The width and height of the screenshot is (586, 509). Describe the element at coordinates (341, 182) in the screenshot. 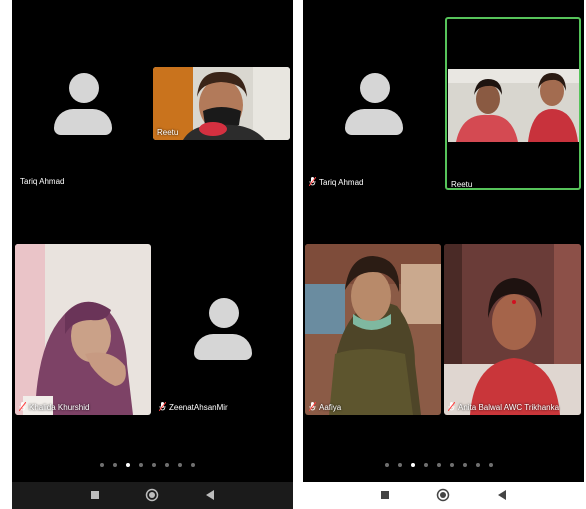

I see `participant-name-text: Tariq Ahmad` at that location.